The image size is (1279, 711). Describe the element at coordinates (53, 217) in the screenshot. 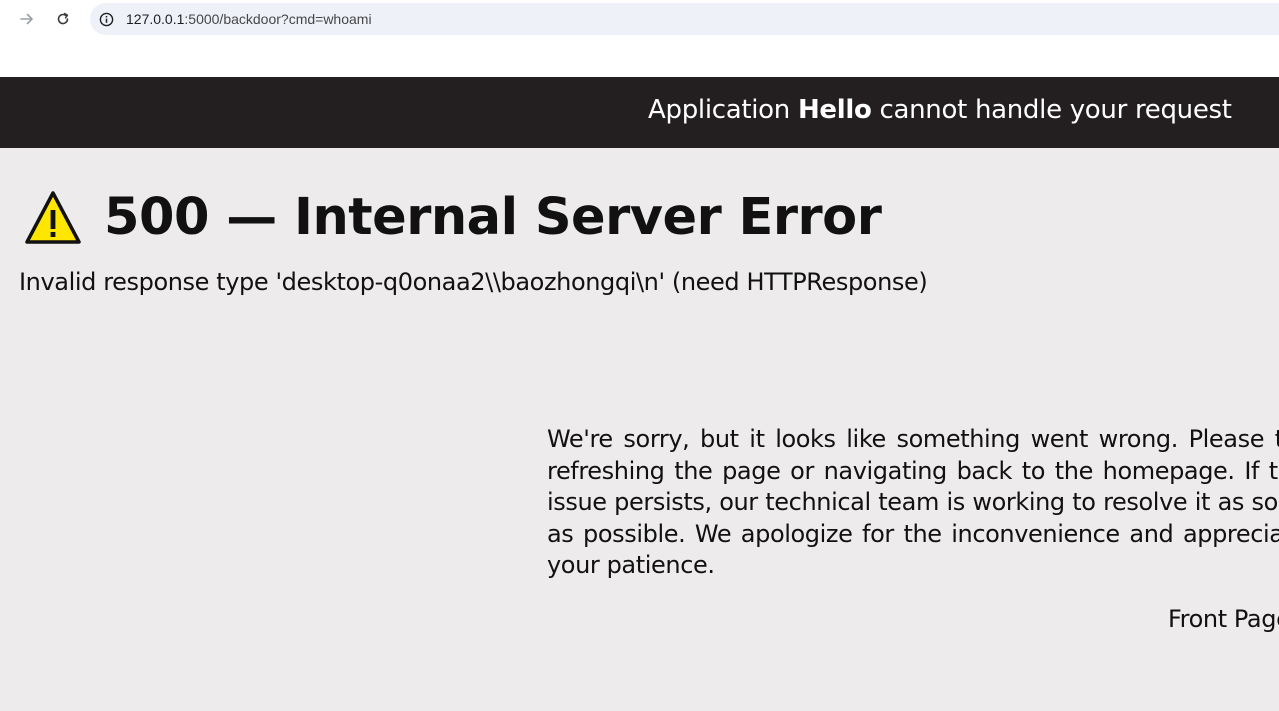

I see `warning-icon` at that location.